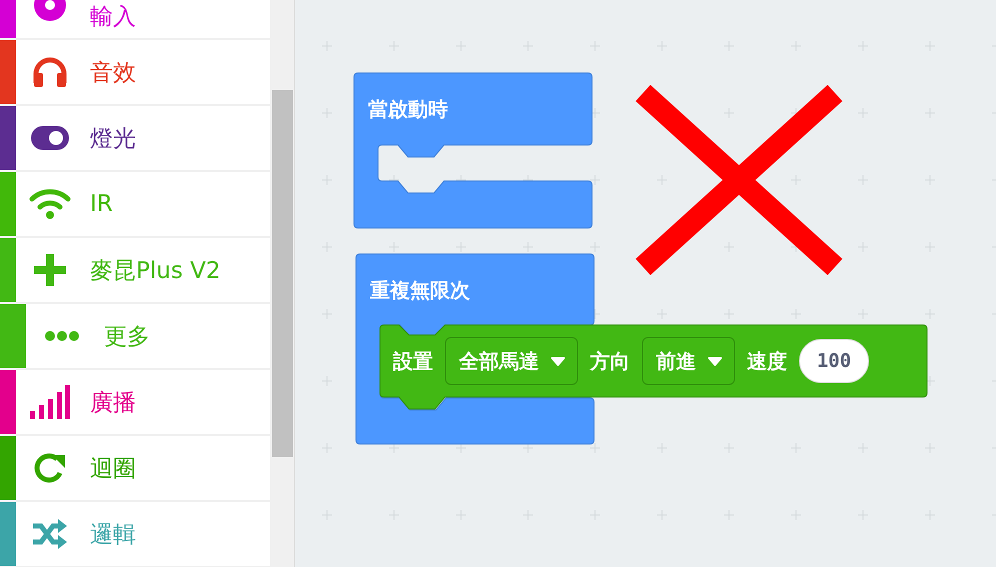 The width and height of the screenshot is (996, 567). Describe the element at coordinates (473, 150) in the screenshot. I see `event-block` at that location.